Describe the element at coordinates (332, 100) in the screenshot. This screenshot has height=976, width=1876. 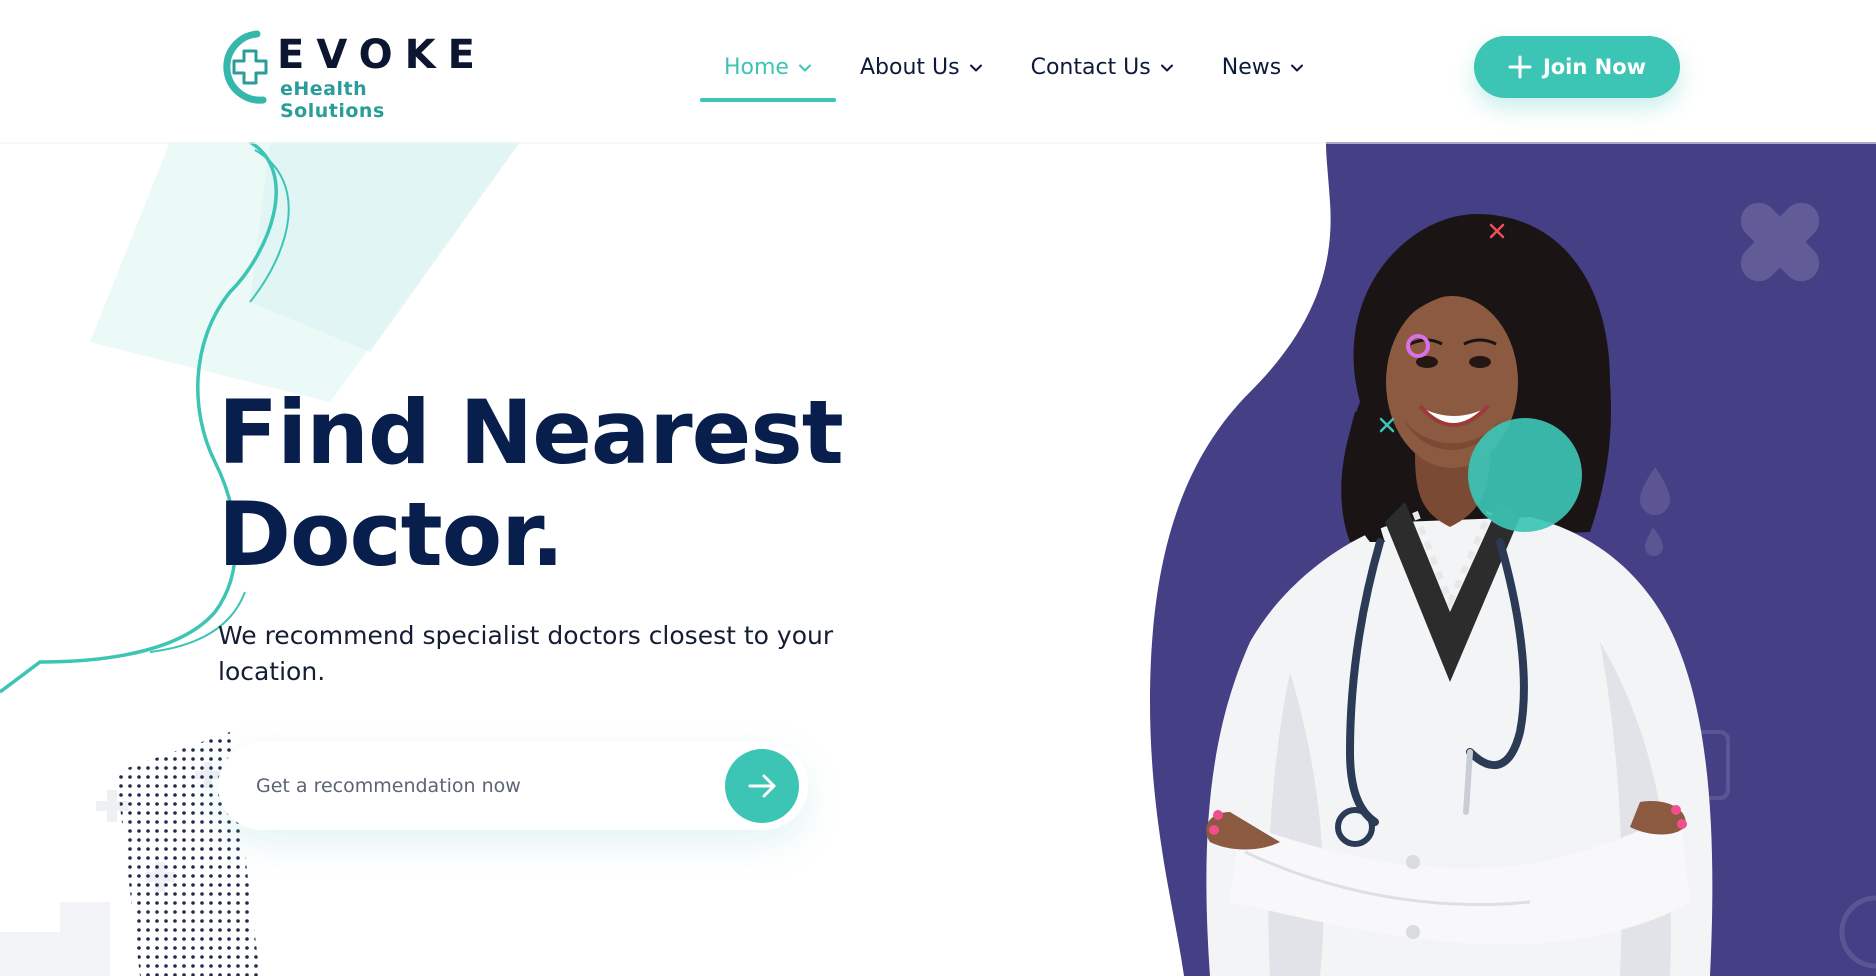
I see `brand-tagline: eHealth Solutions` at that location.